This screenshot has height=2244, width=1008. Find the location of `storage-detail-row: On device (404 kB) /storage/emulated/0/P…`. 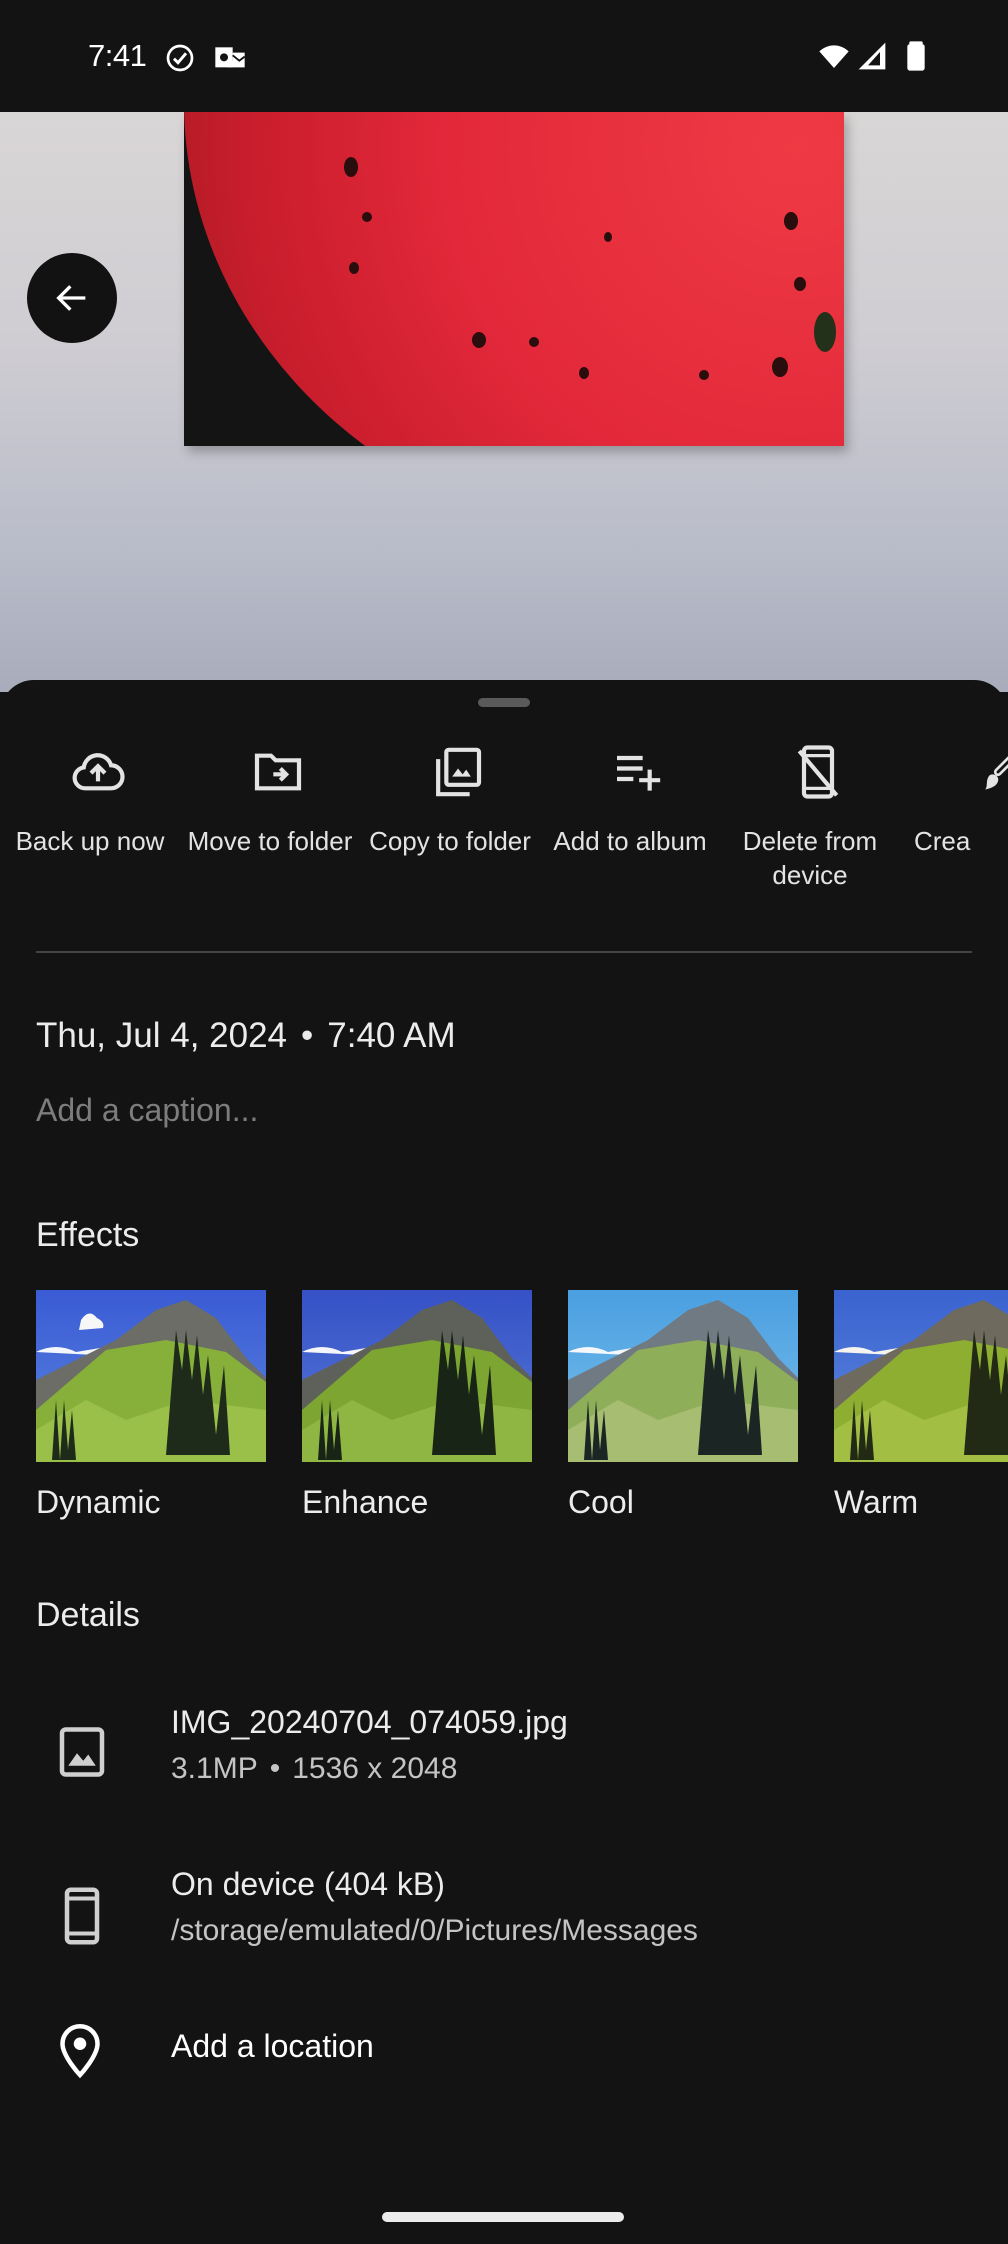

storage-detail-row: On device (404 kB) /storage/emulated/0/P… is located at coordinates (504, 1921).